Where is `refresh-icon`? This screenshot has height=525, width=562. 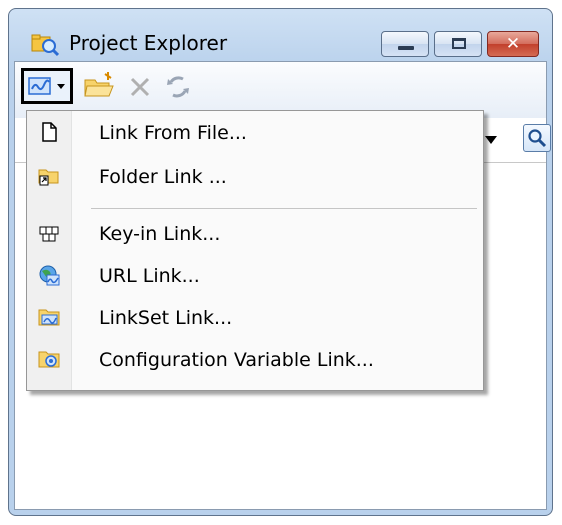 refresh-icon is located at coordinates (179, 87).